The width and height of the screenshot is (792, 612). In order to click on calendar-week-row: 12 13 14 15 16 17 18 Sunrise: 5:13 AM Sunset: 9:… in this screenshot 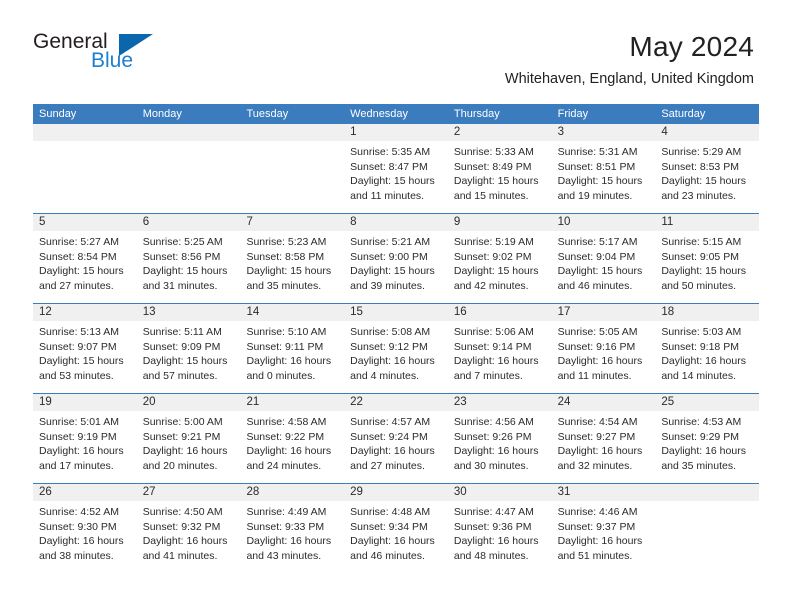, I will do `click(396, 348)`.